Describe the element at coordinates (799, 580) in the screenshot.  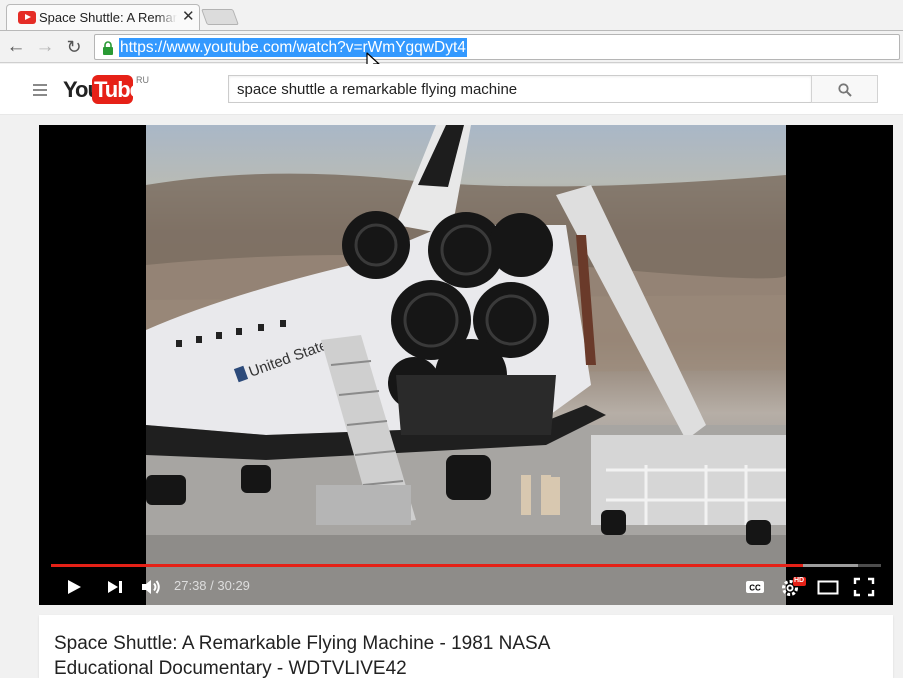
I see `hd-badge: HD` at that location.